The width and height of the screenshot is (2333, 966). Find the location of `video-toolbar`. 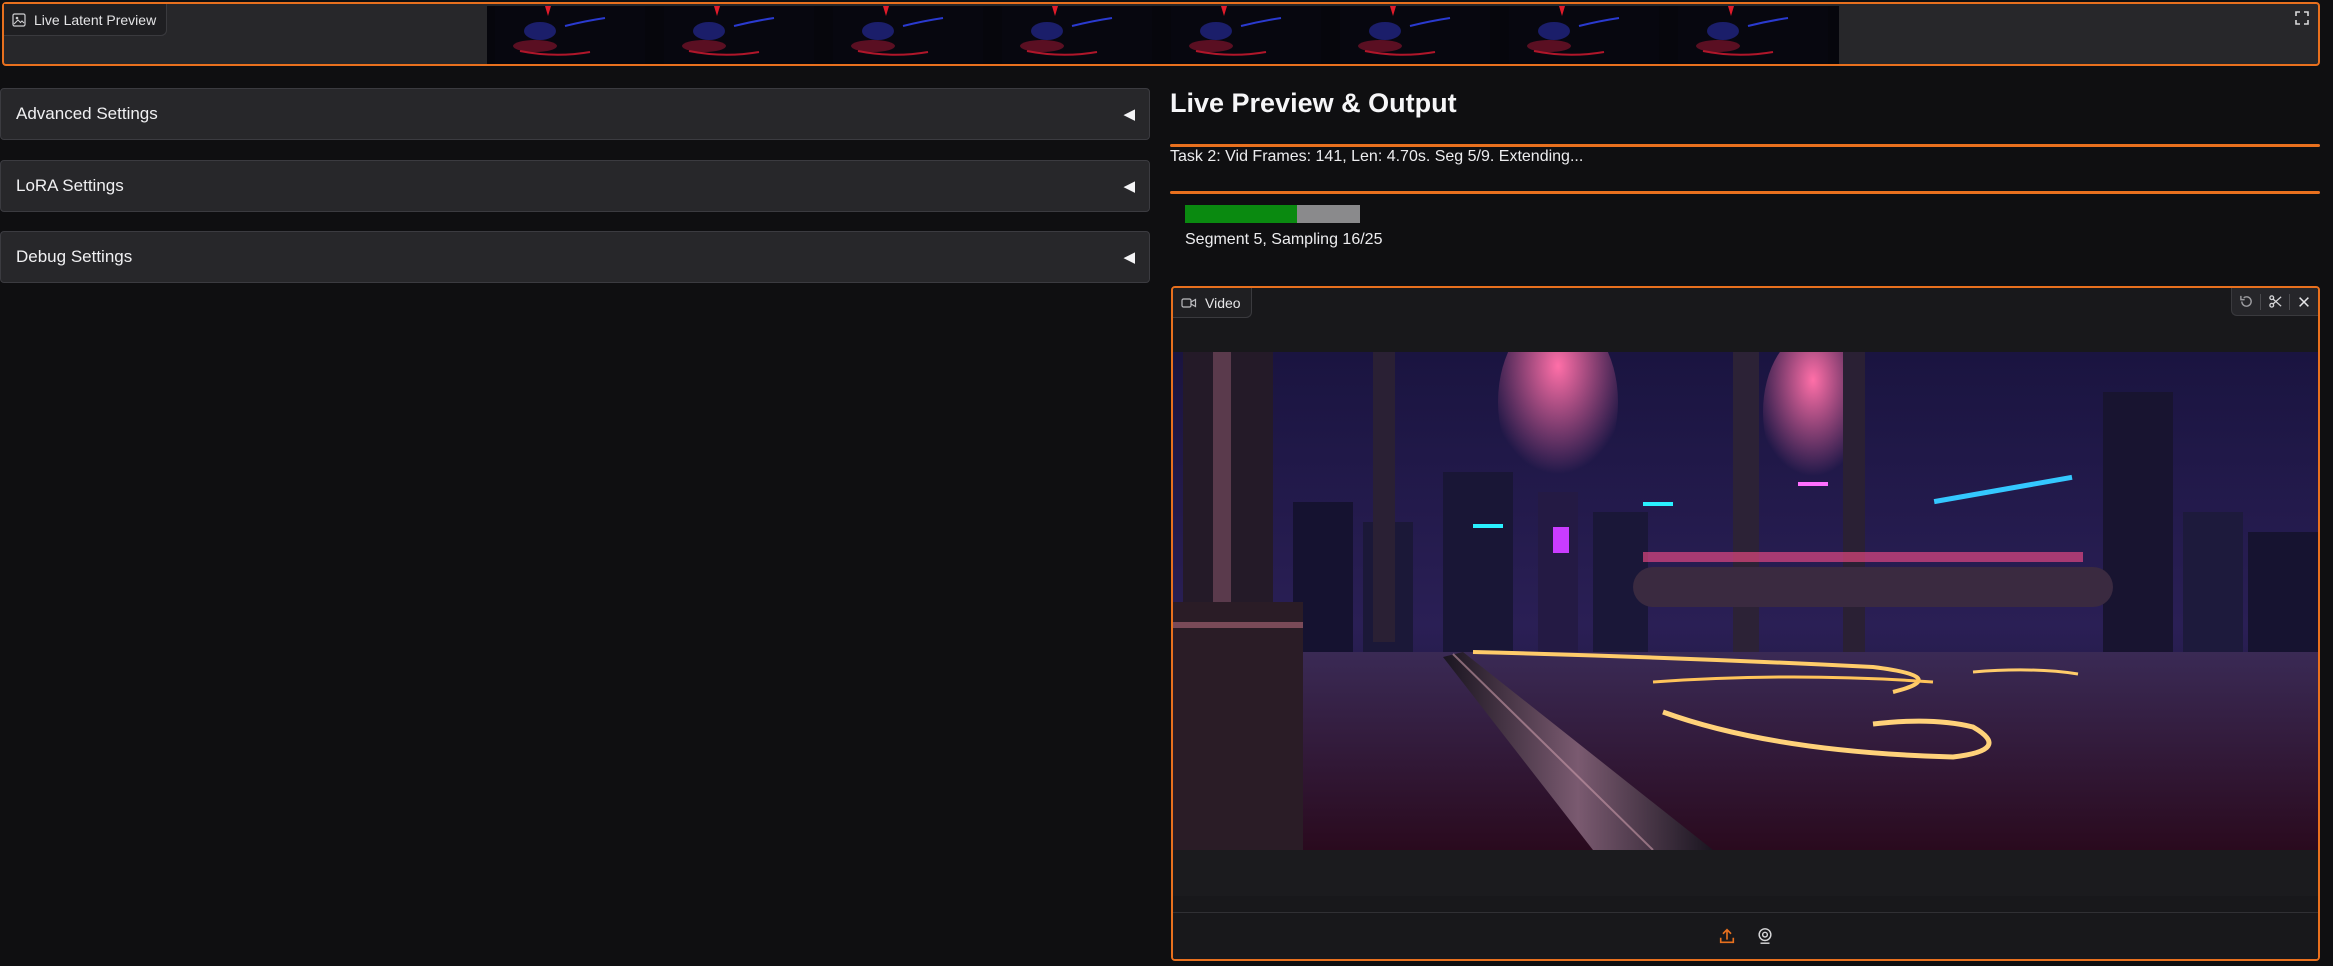

video-toolbar is located at coordinates (2274, 302).